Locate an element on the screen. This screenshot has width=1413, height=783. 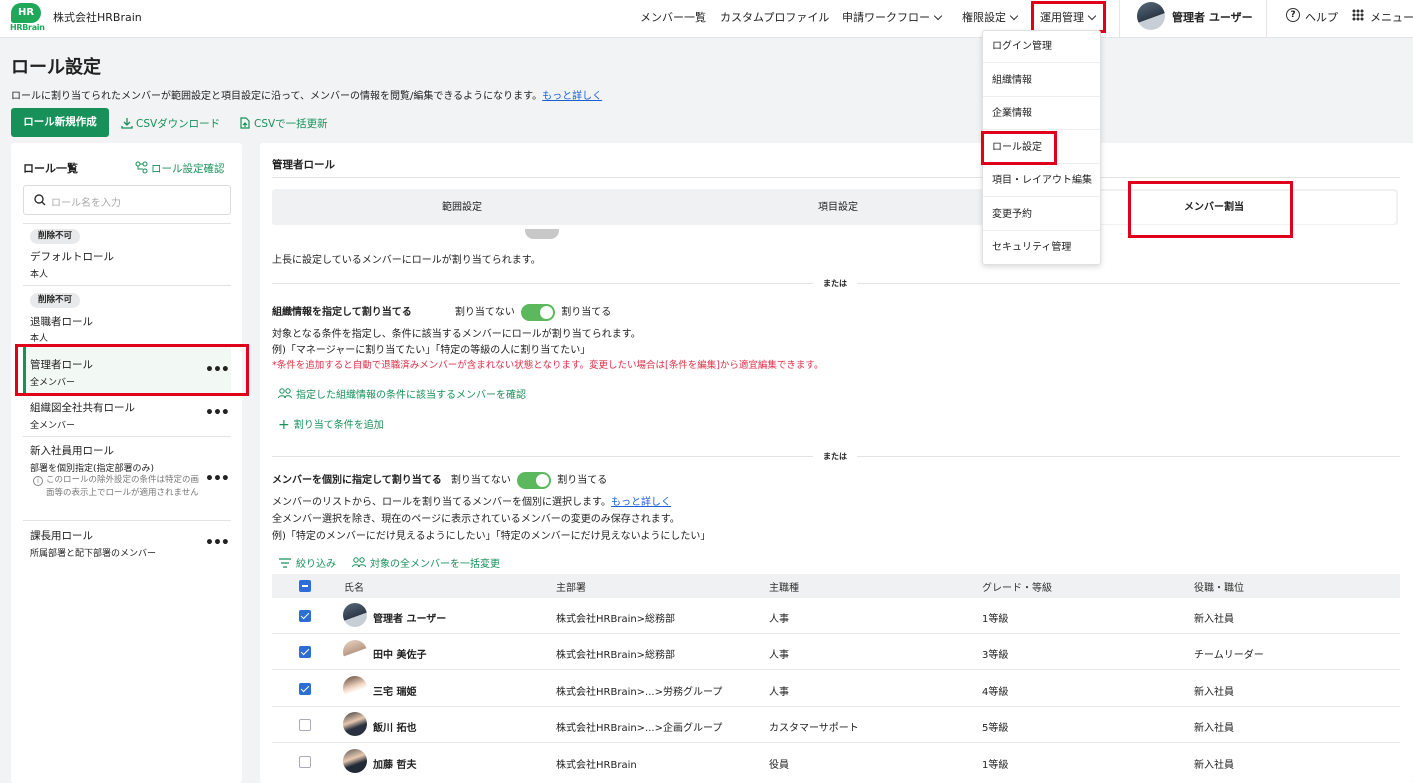
bulk-change-button: 対象の全メンバーを一括変更 is located at coordinates (426, 562).